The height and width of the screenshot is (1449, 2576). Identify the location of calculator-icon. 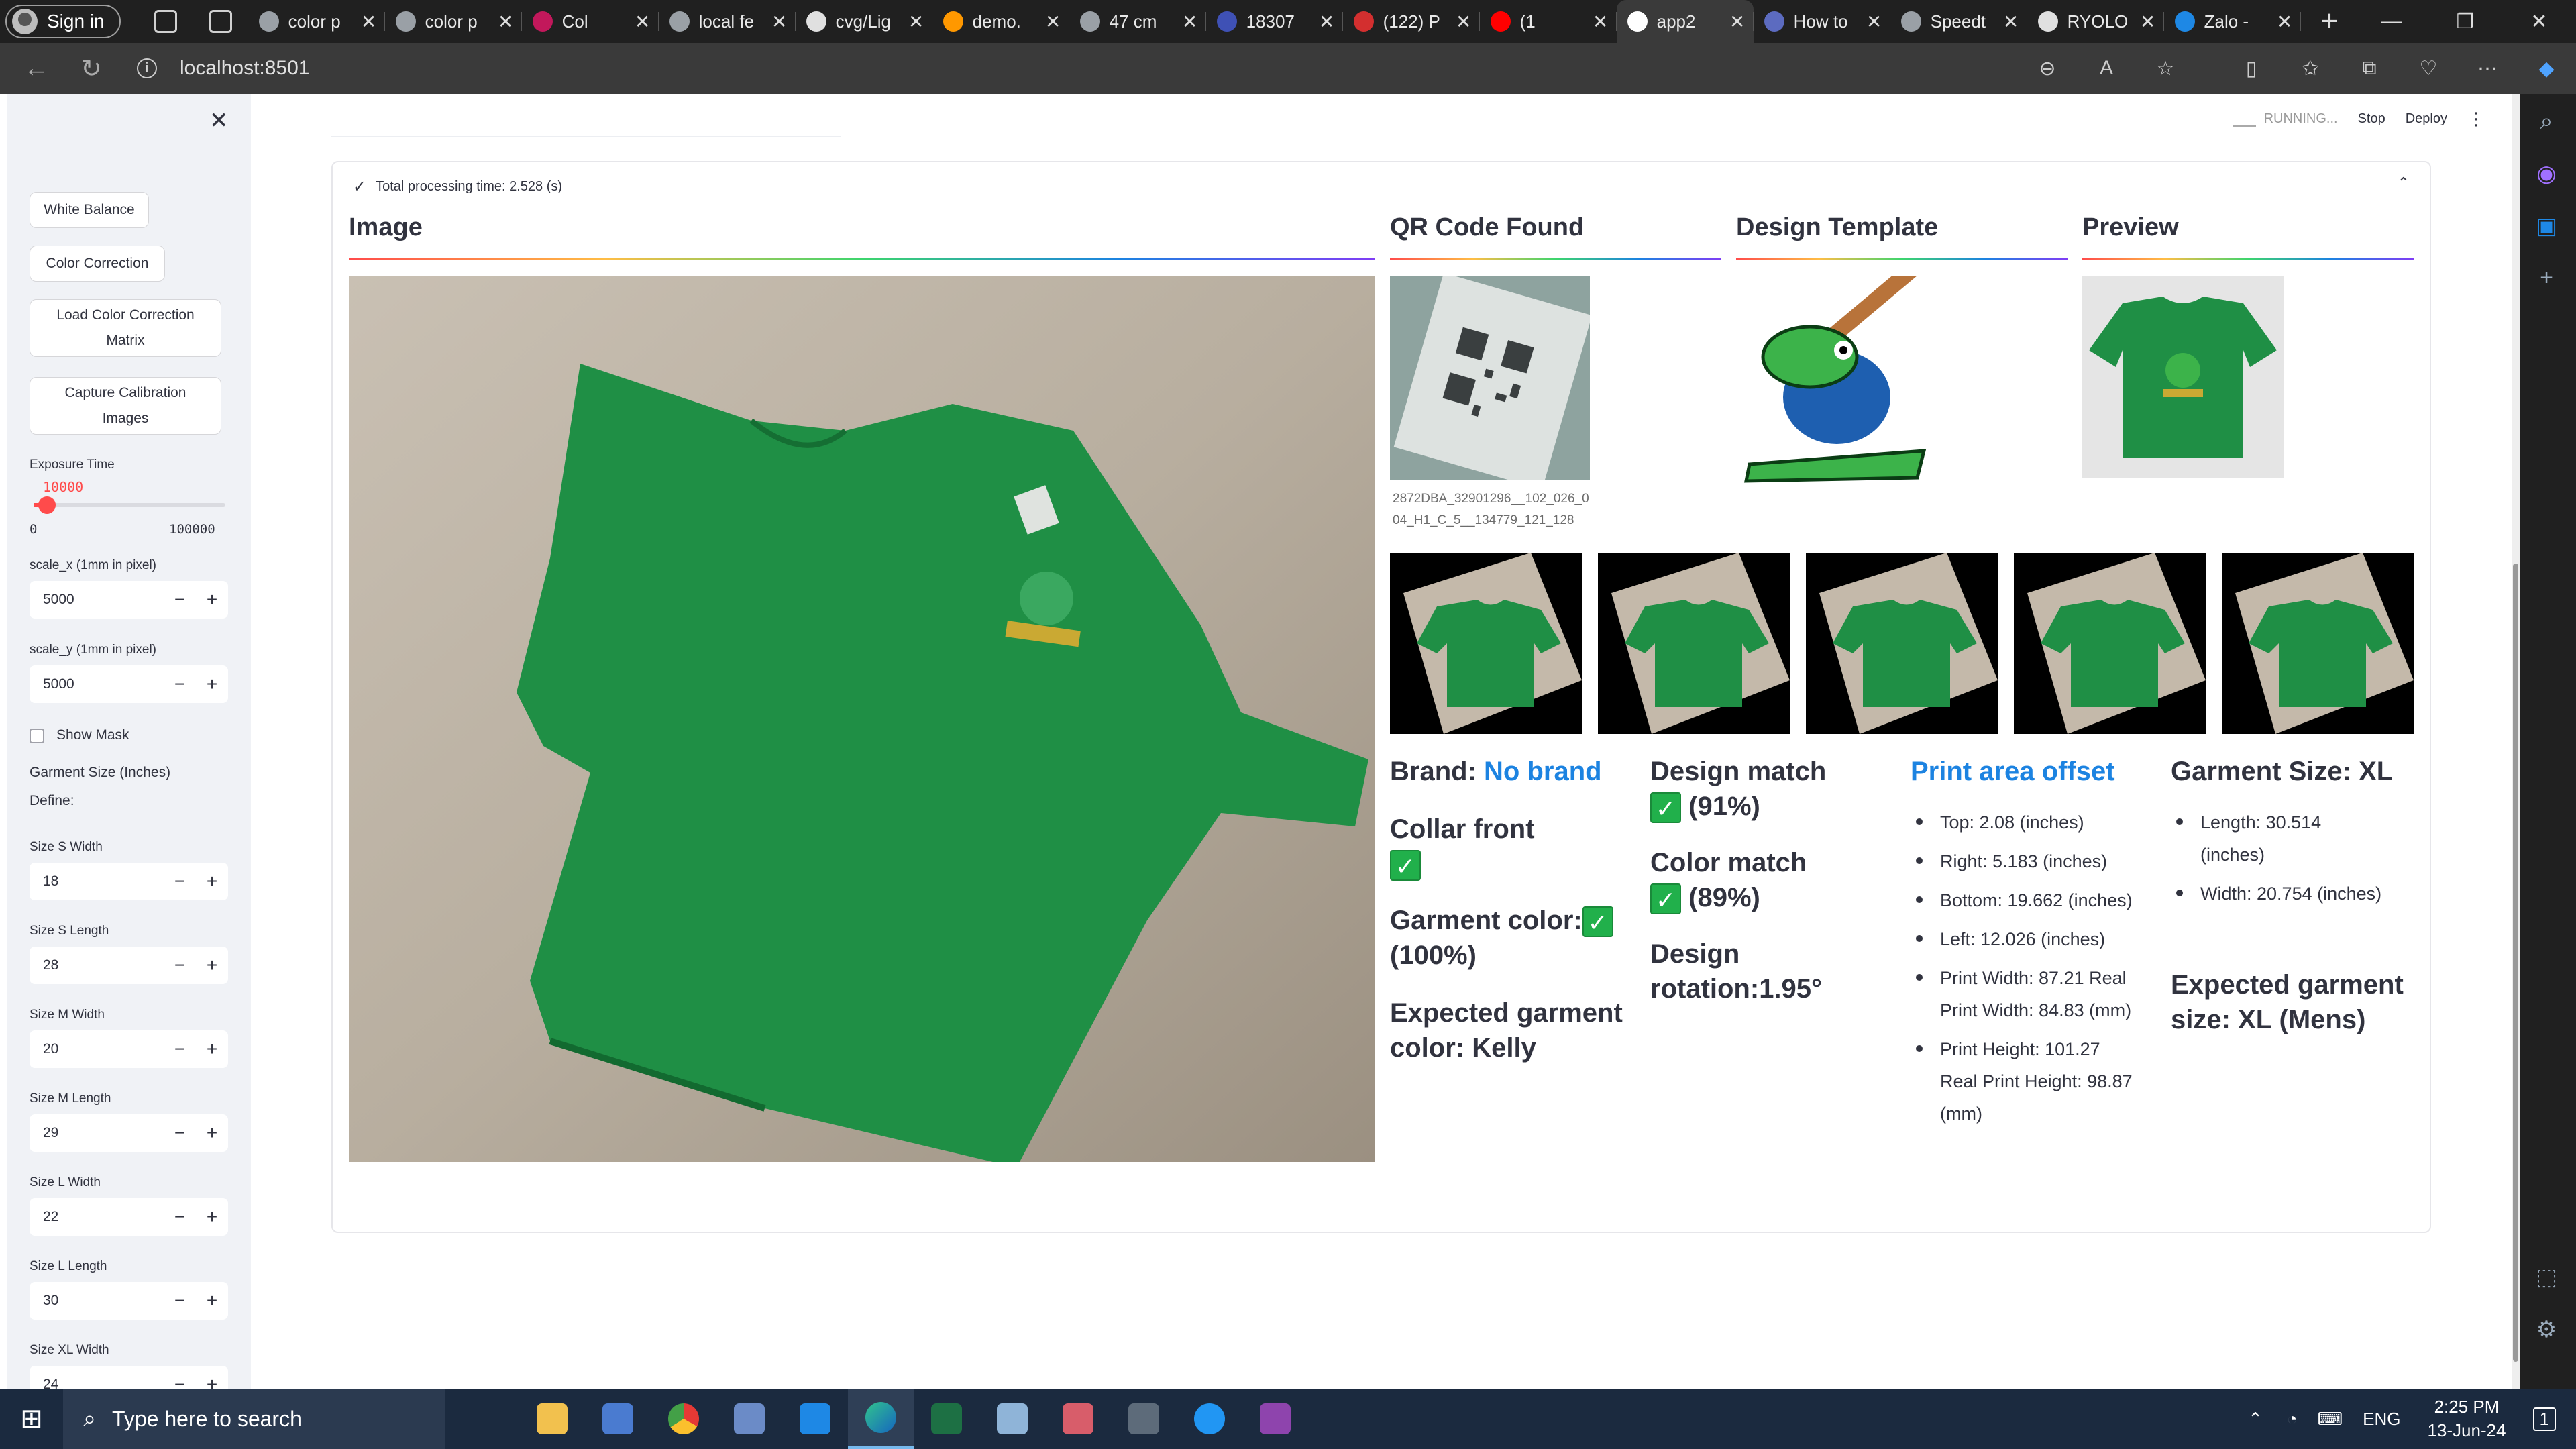
(1144, 1419).